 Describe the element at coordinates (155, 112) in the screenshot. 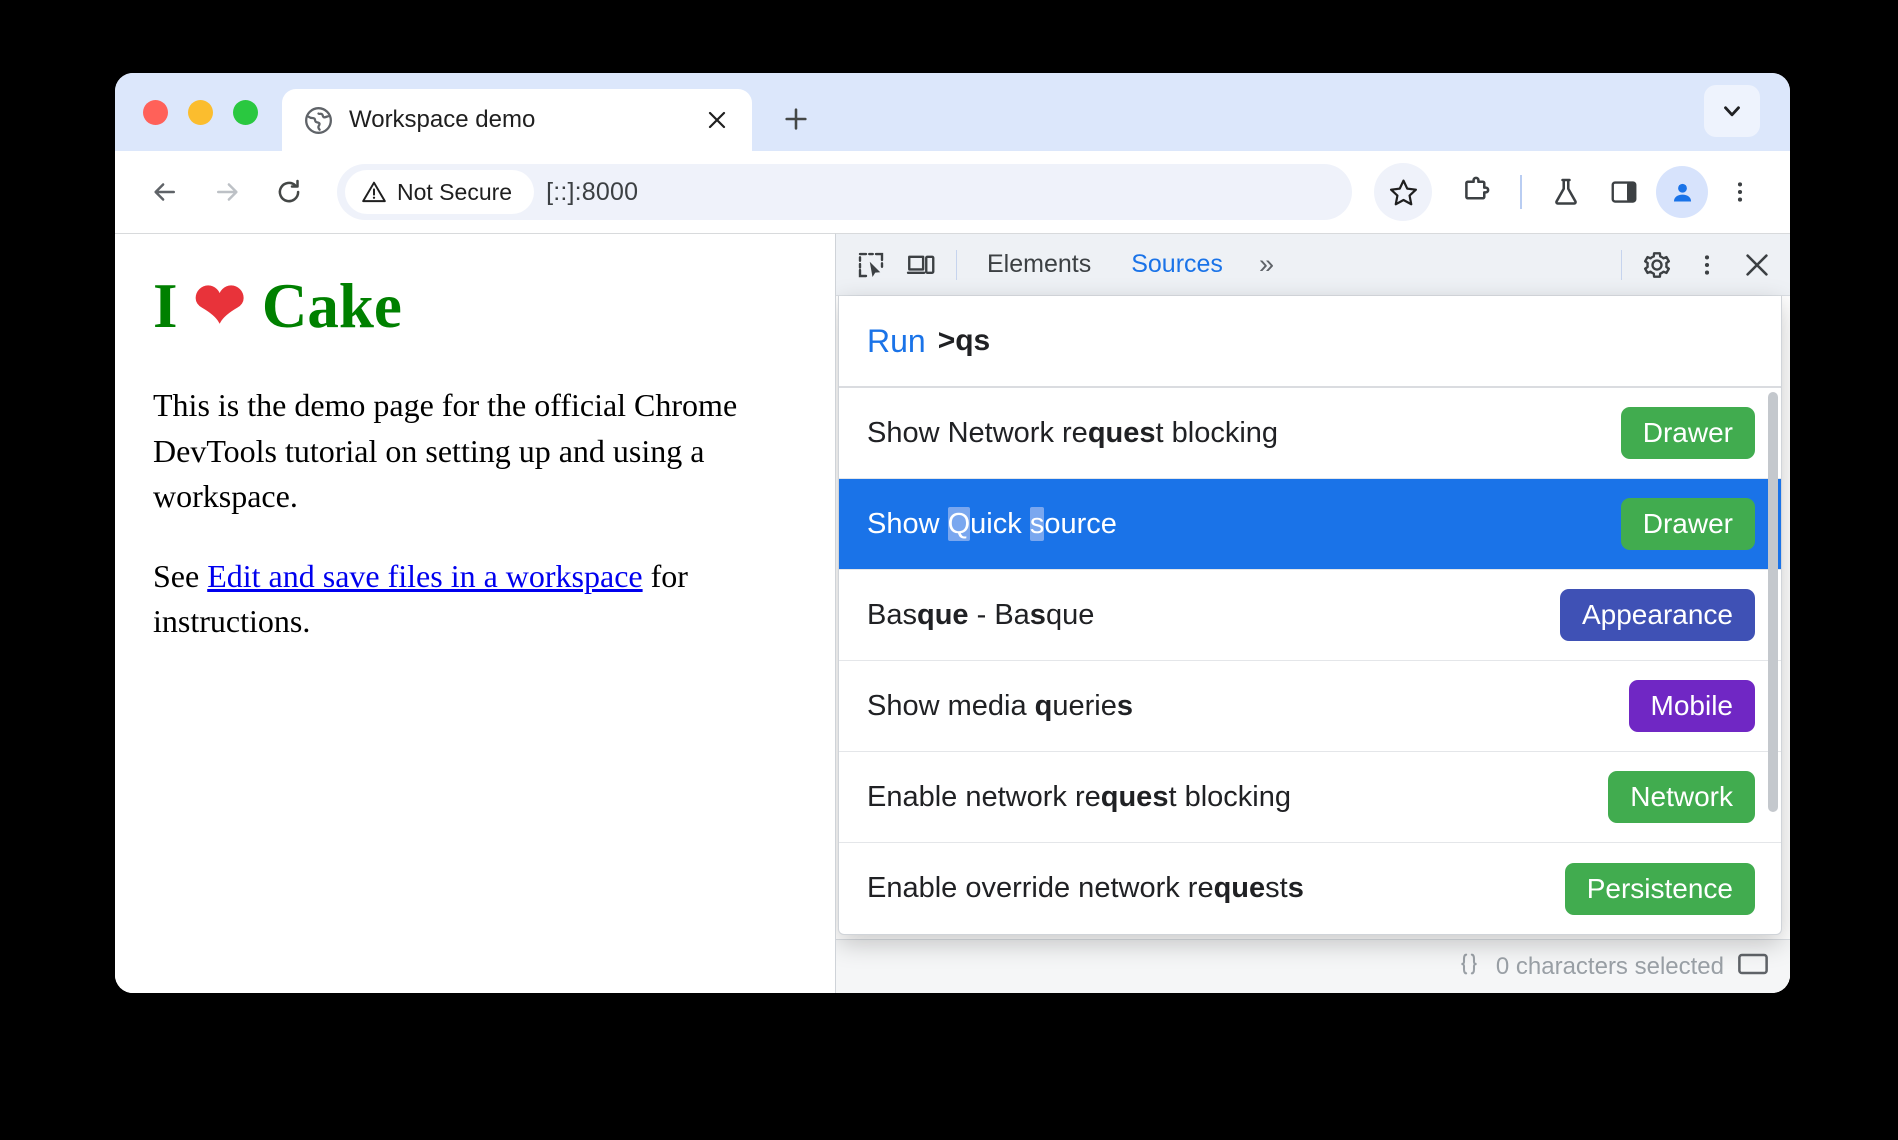

I see `close-window-button` at that location.